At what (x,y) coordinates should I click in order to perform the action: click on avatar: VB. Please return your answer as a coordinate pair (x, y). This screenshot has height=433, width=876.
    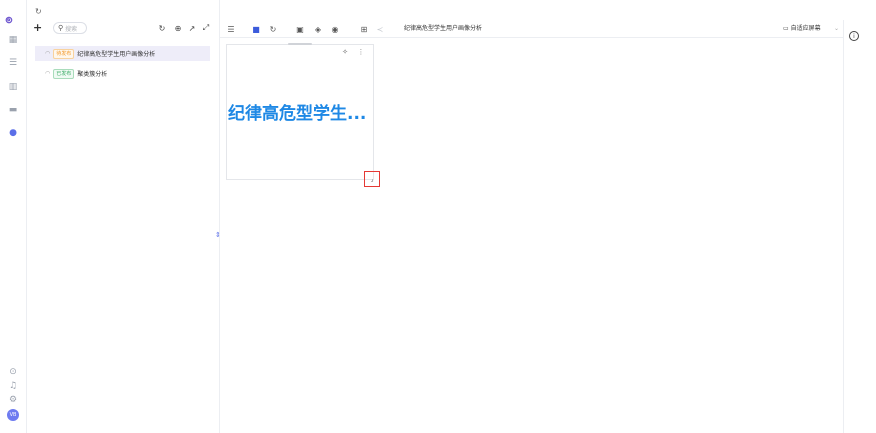
    Looking at the image, I should click on (13, 415).